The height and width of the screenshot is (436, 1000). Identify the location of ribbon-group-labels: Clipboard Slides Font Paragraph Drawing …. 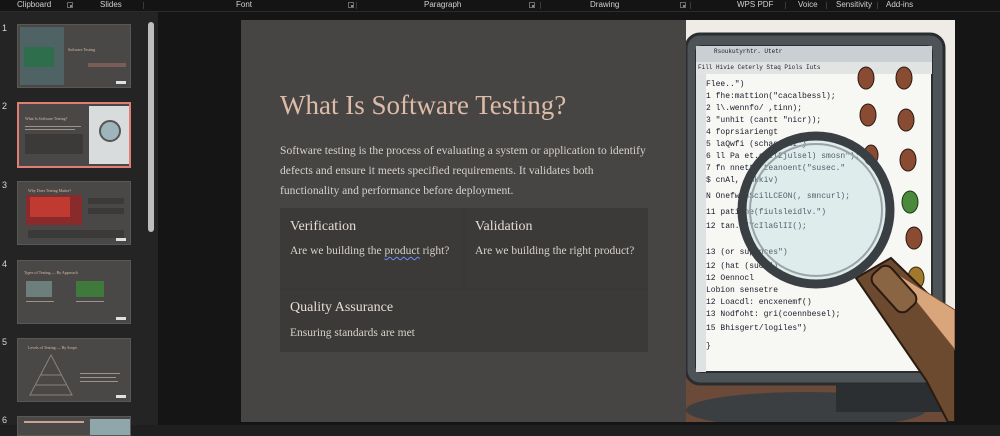
(500, 6).